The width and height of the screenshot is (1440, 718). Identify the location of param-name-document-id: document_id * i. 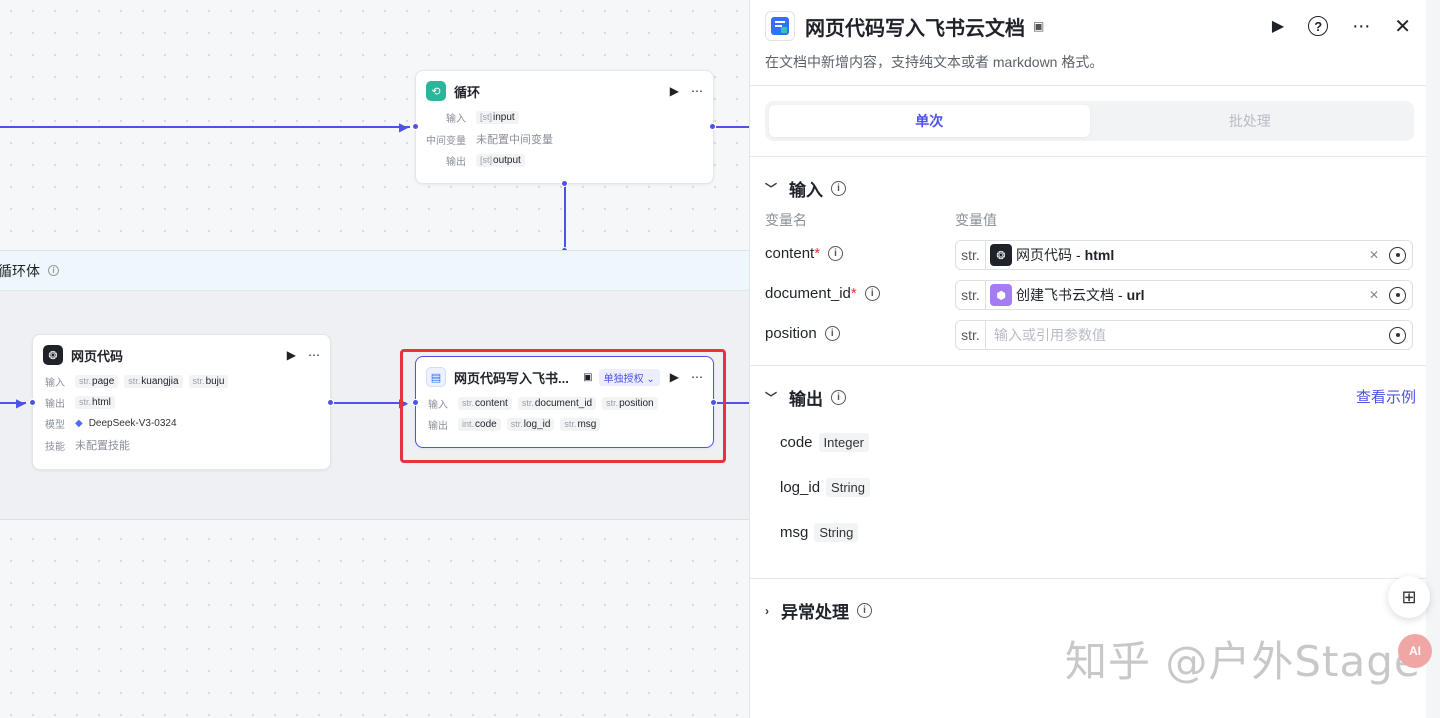
(822, 293).